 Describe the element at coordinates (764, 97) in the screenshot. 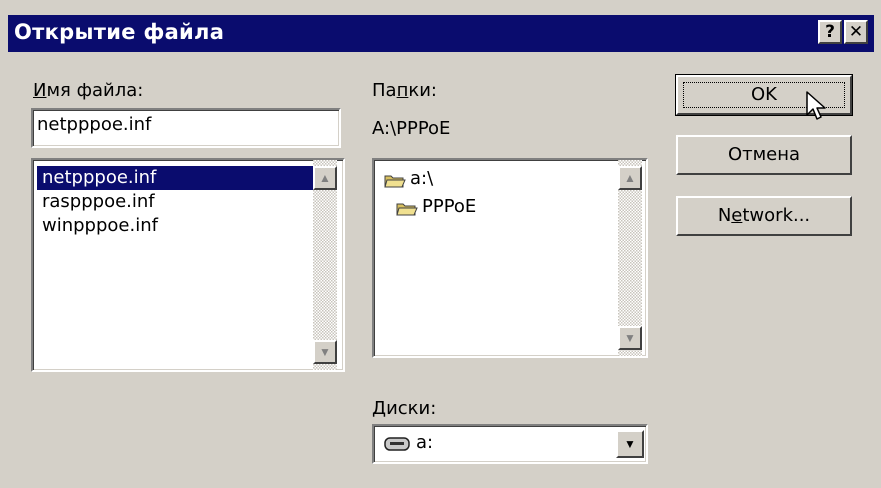

I see `ok-button: OK` at that location.